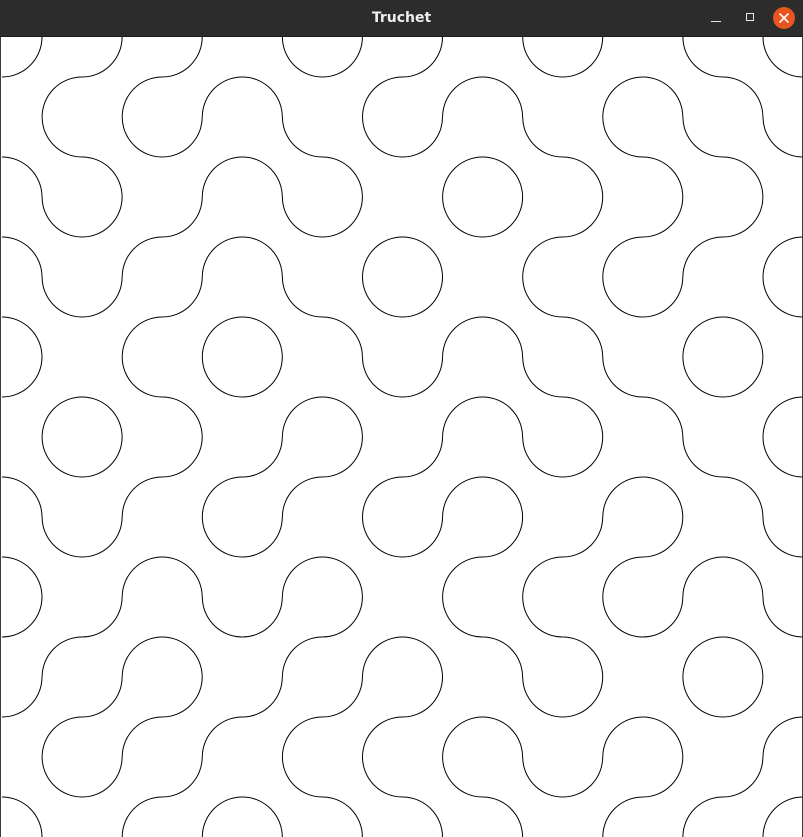 The width and height of the screenshot is (803, 837). I want to click on close-button, so click(784, 18).